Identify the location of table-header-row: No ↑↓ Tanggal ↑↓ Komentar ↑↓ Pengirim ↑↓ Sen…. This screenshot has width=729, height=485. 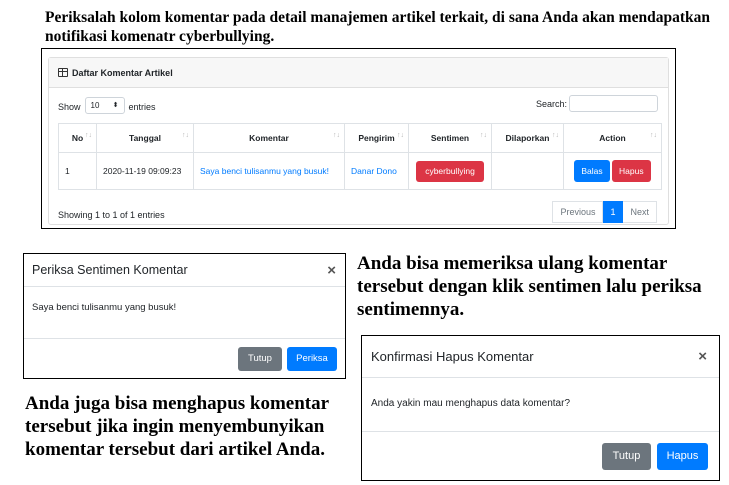
(360, 138).